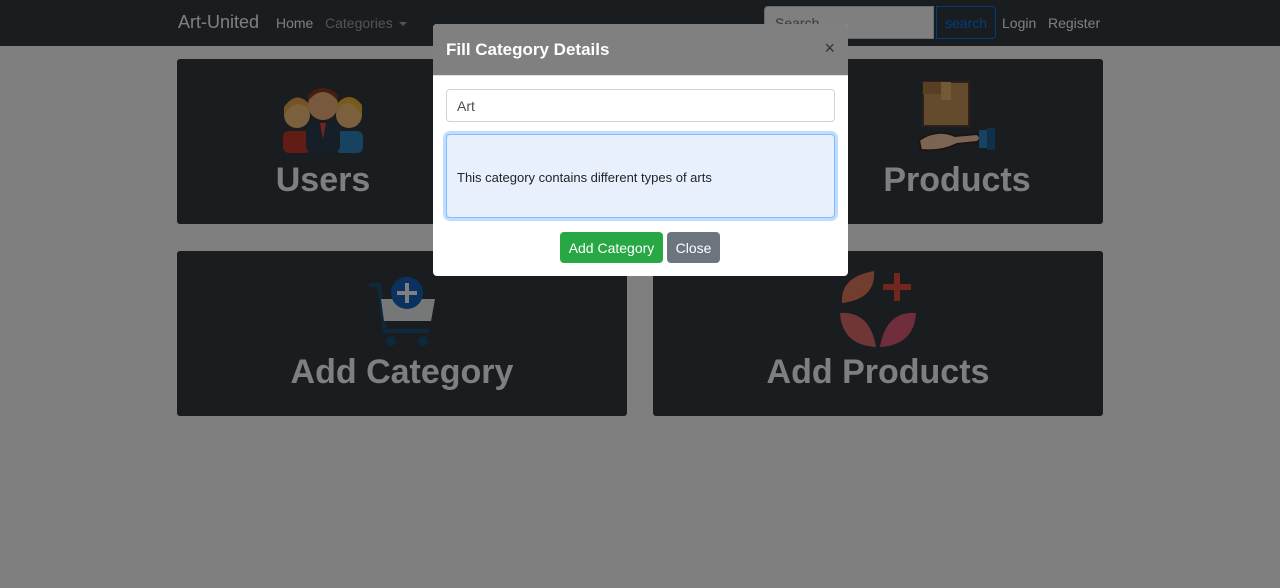  What do you see at coordinates (528, 49) in the screenshot?
I see `modal-title: Fill Category Details` at bounding box center [528, 49].